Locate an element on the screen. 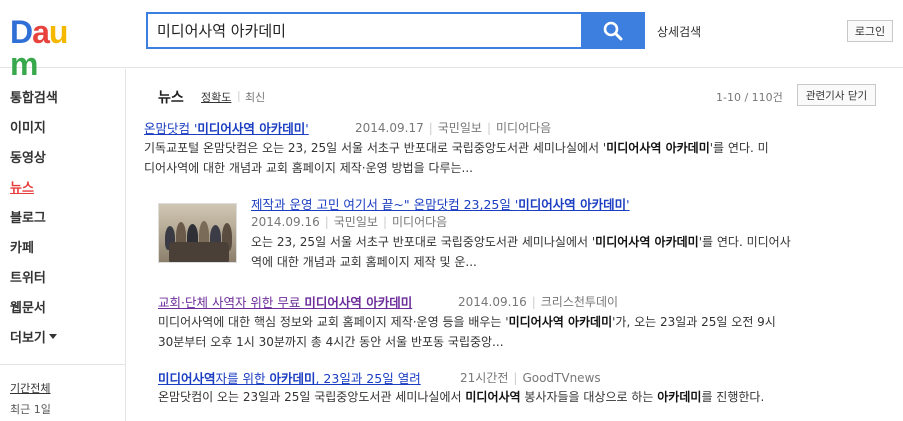  period-filter-title: 기간전체 is located at coordinates (30, 388).